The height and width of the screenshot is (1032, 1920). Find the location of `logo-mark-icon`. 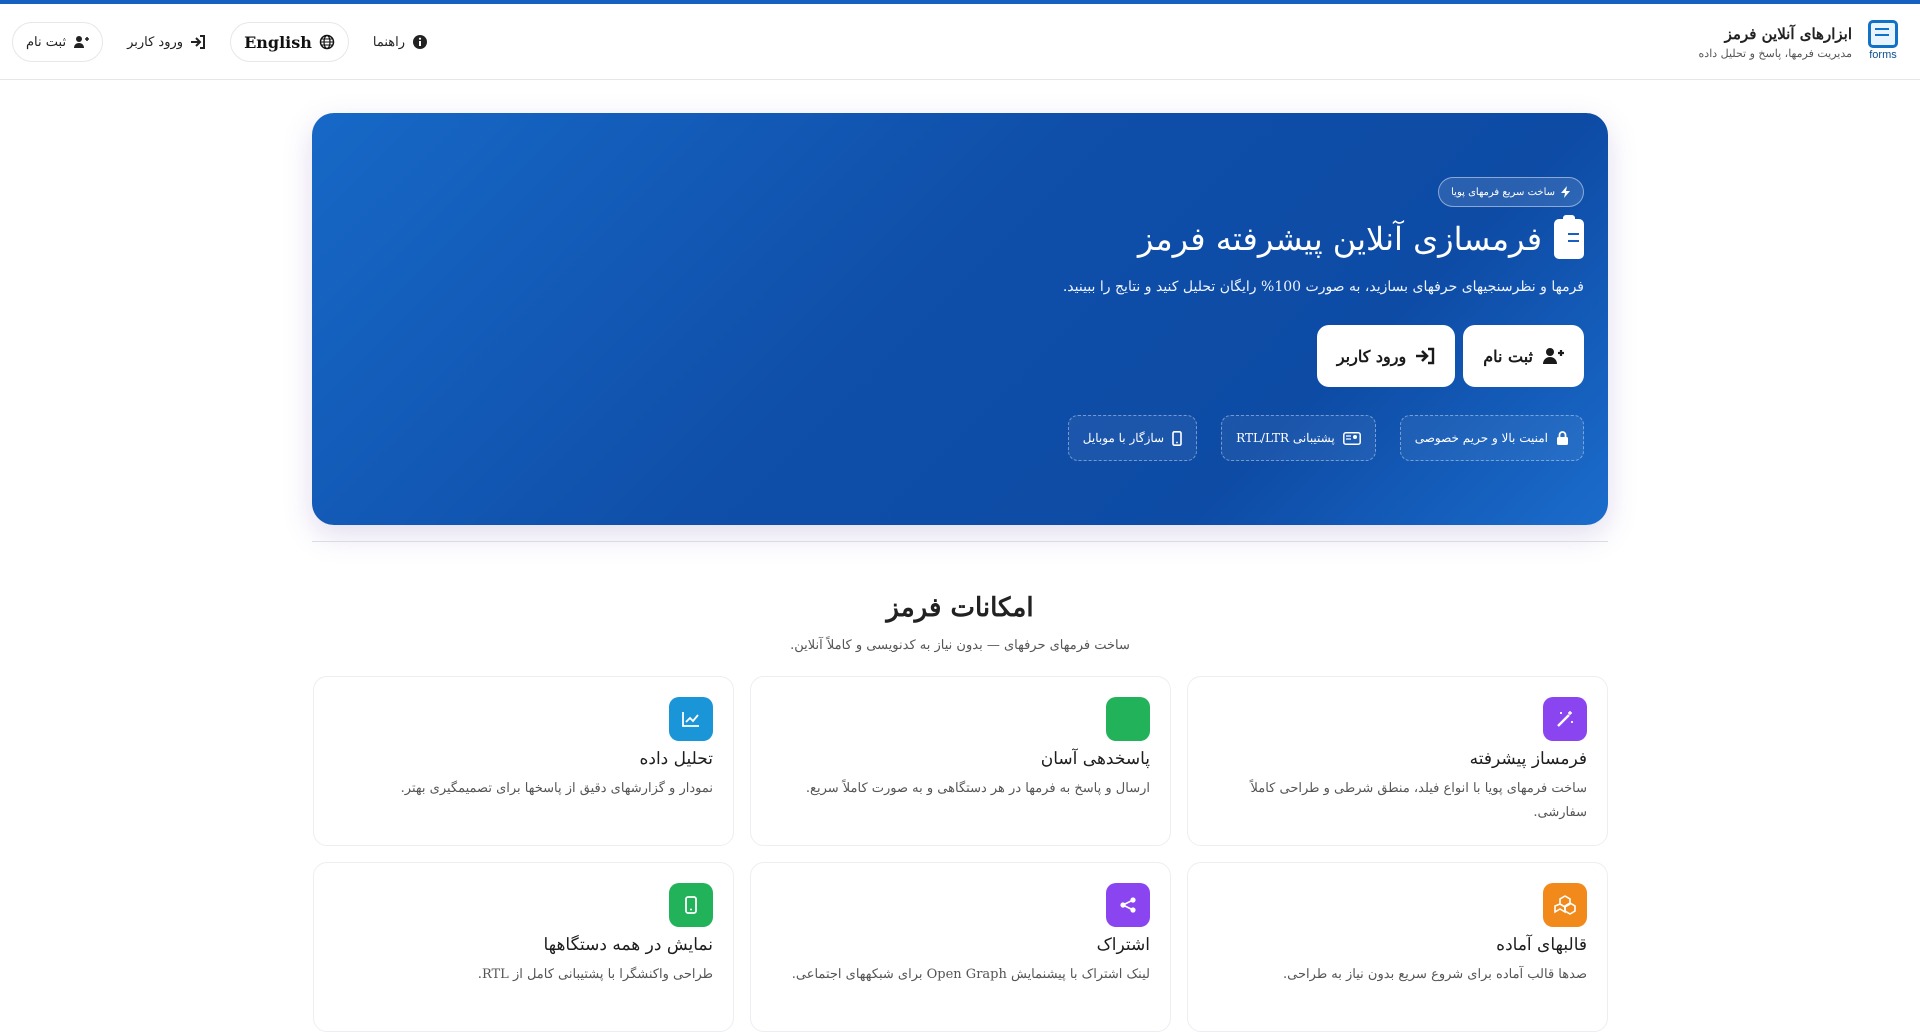

logo-mark-icon is located at coordinates (1883, 34).